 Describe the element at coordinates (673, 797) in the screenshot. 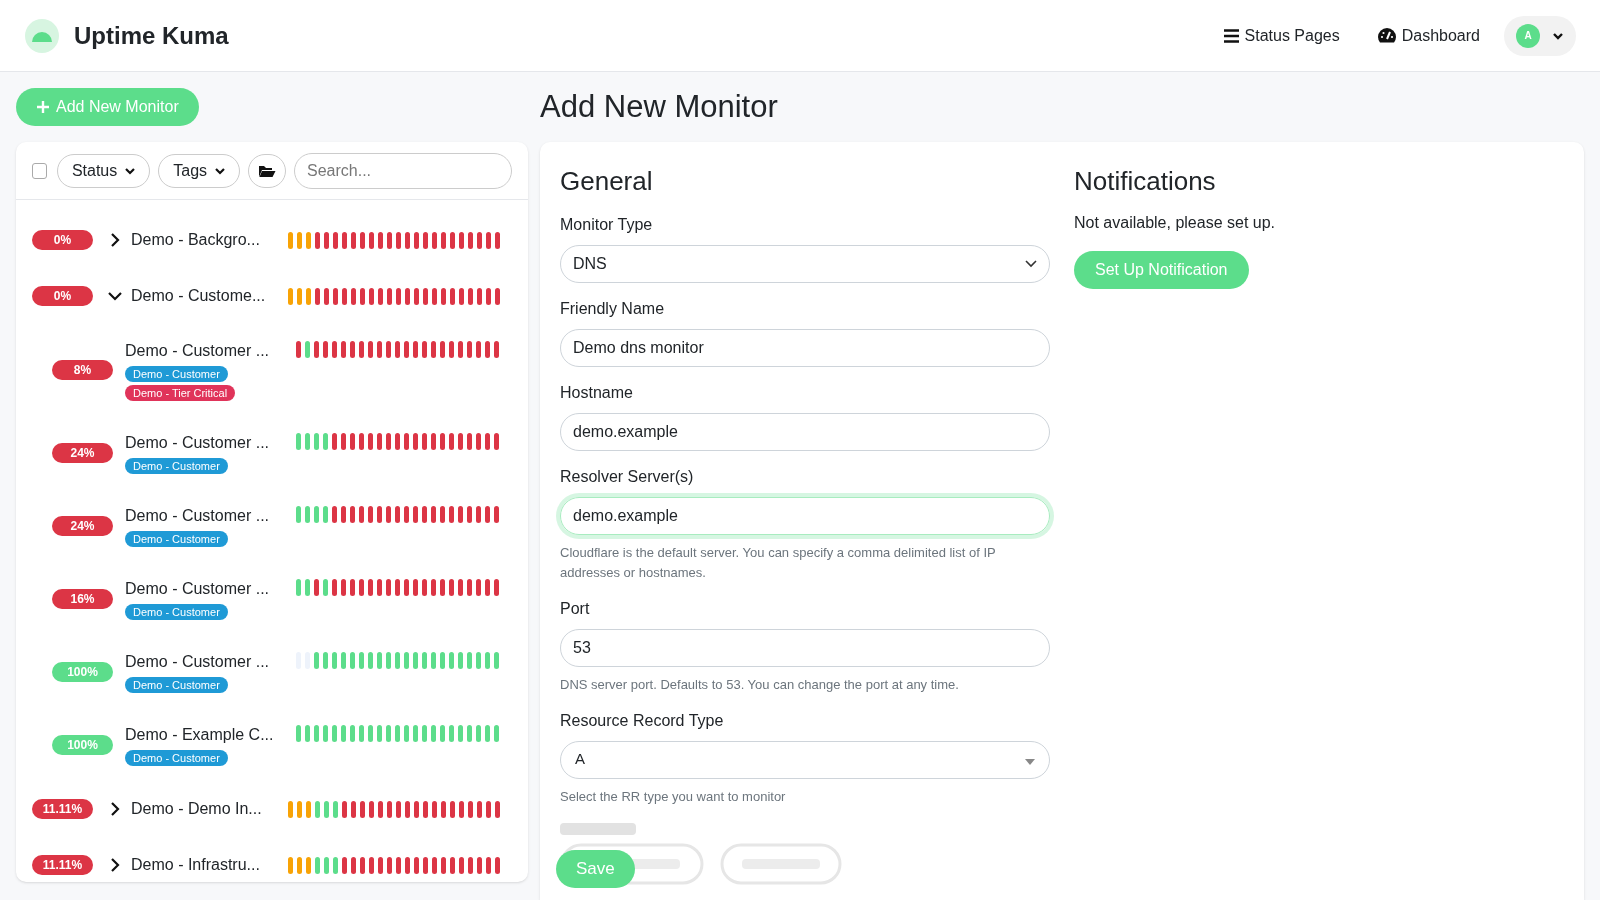

I see `help-text: Select the RR type you want to monitor` at that location.